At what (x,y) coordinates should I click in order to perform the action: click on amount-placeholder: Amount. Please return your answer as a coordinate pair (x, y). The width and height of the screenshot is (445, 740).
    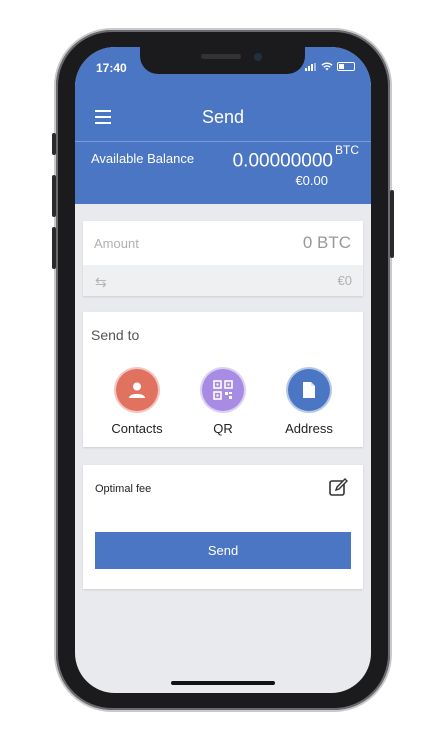
    Looking at the image, I should click on (116, 243).